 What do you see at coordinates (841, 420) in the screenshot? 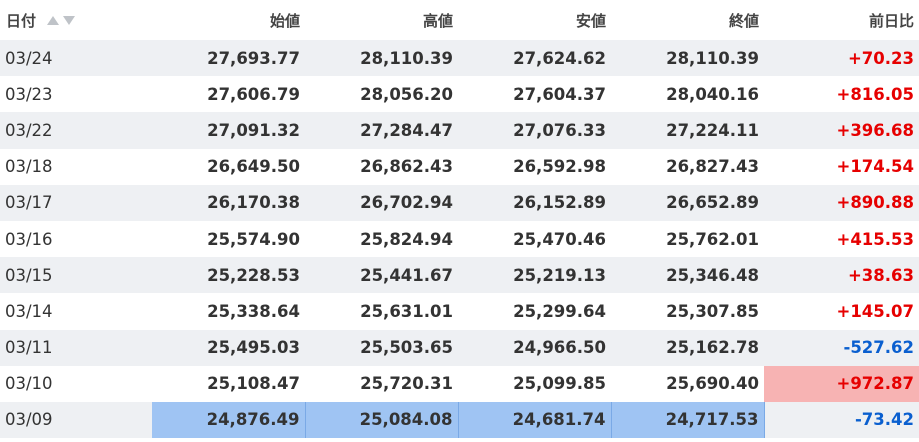
I see `cell-change: -73.42` at bounding box center [841, 420].